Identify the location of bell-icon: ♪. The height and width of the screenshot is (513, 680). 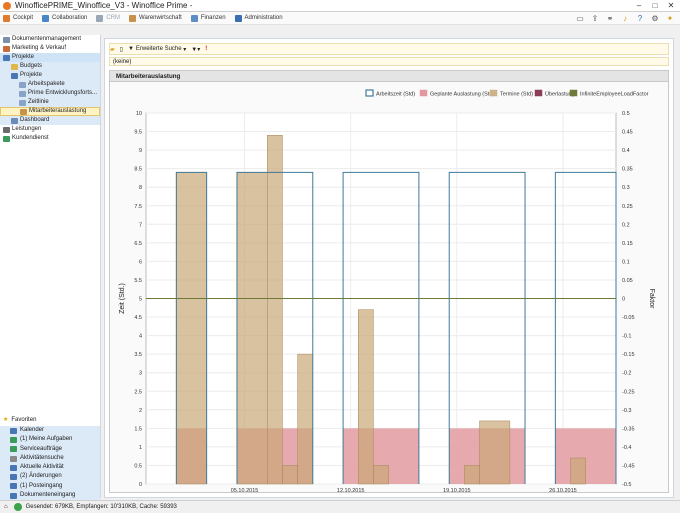
(625, 18).